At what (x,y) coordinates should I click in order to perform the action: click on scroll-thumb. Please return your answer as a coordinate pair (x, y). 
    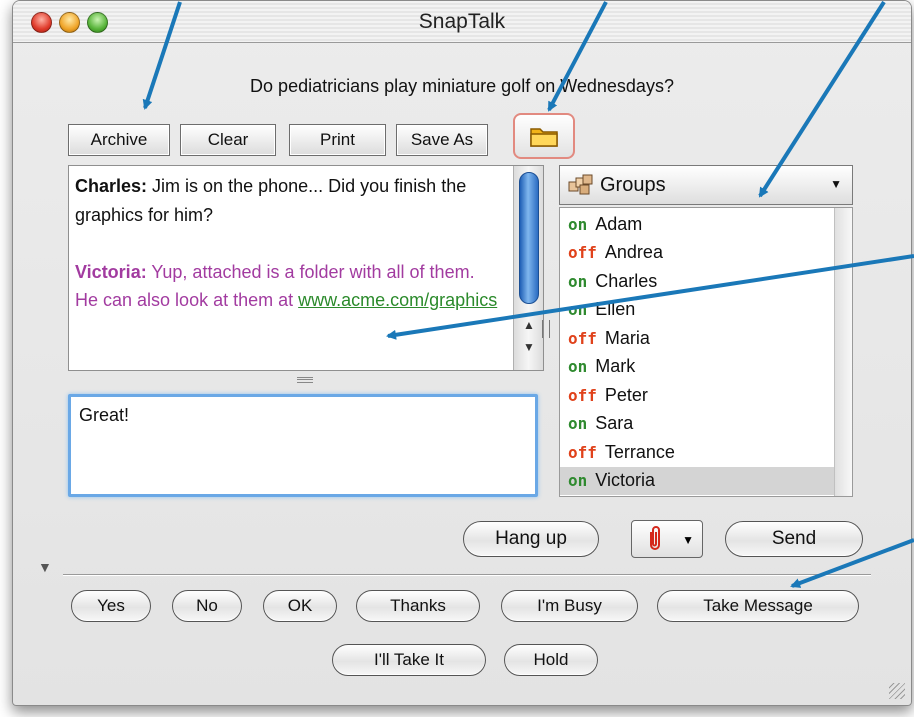
    Looking at the image, I should click on (529, 238).